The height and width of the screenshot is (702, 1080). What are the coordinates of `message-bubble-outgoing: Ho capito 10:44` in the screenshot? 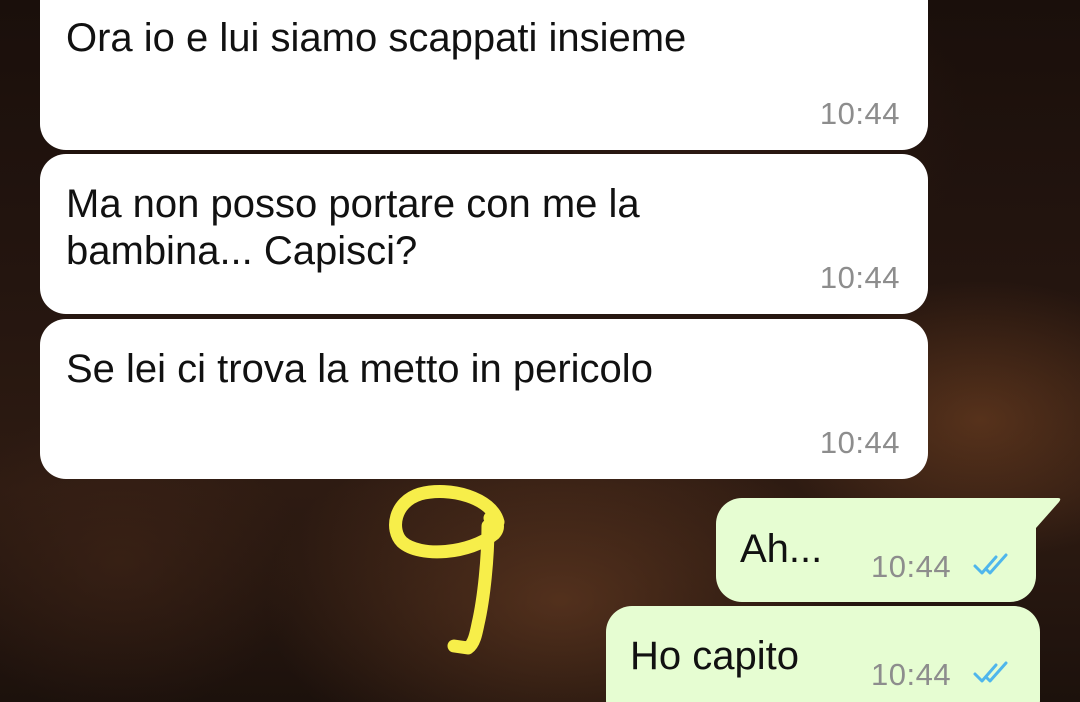 It's located at (823, 654).